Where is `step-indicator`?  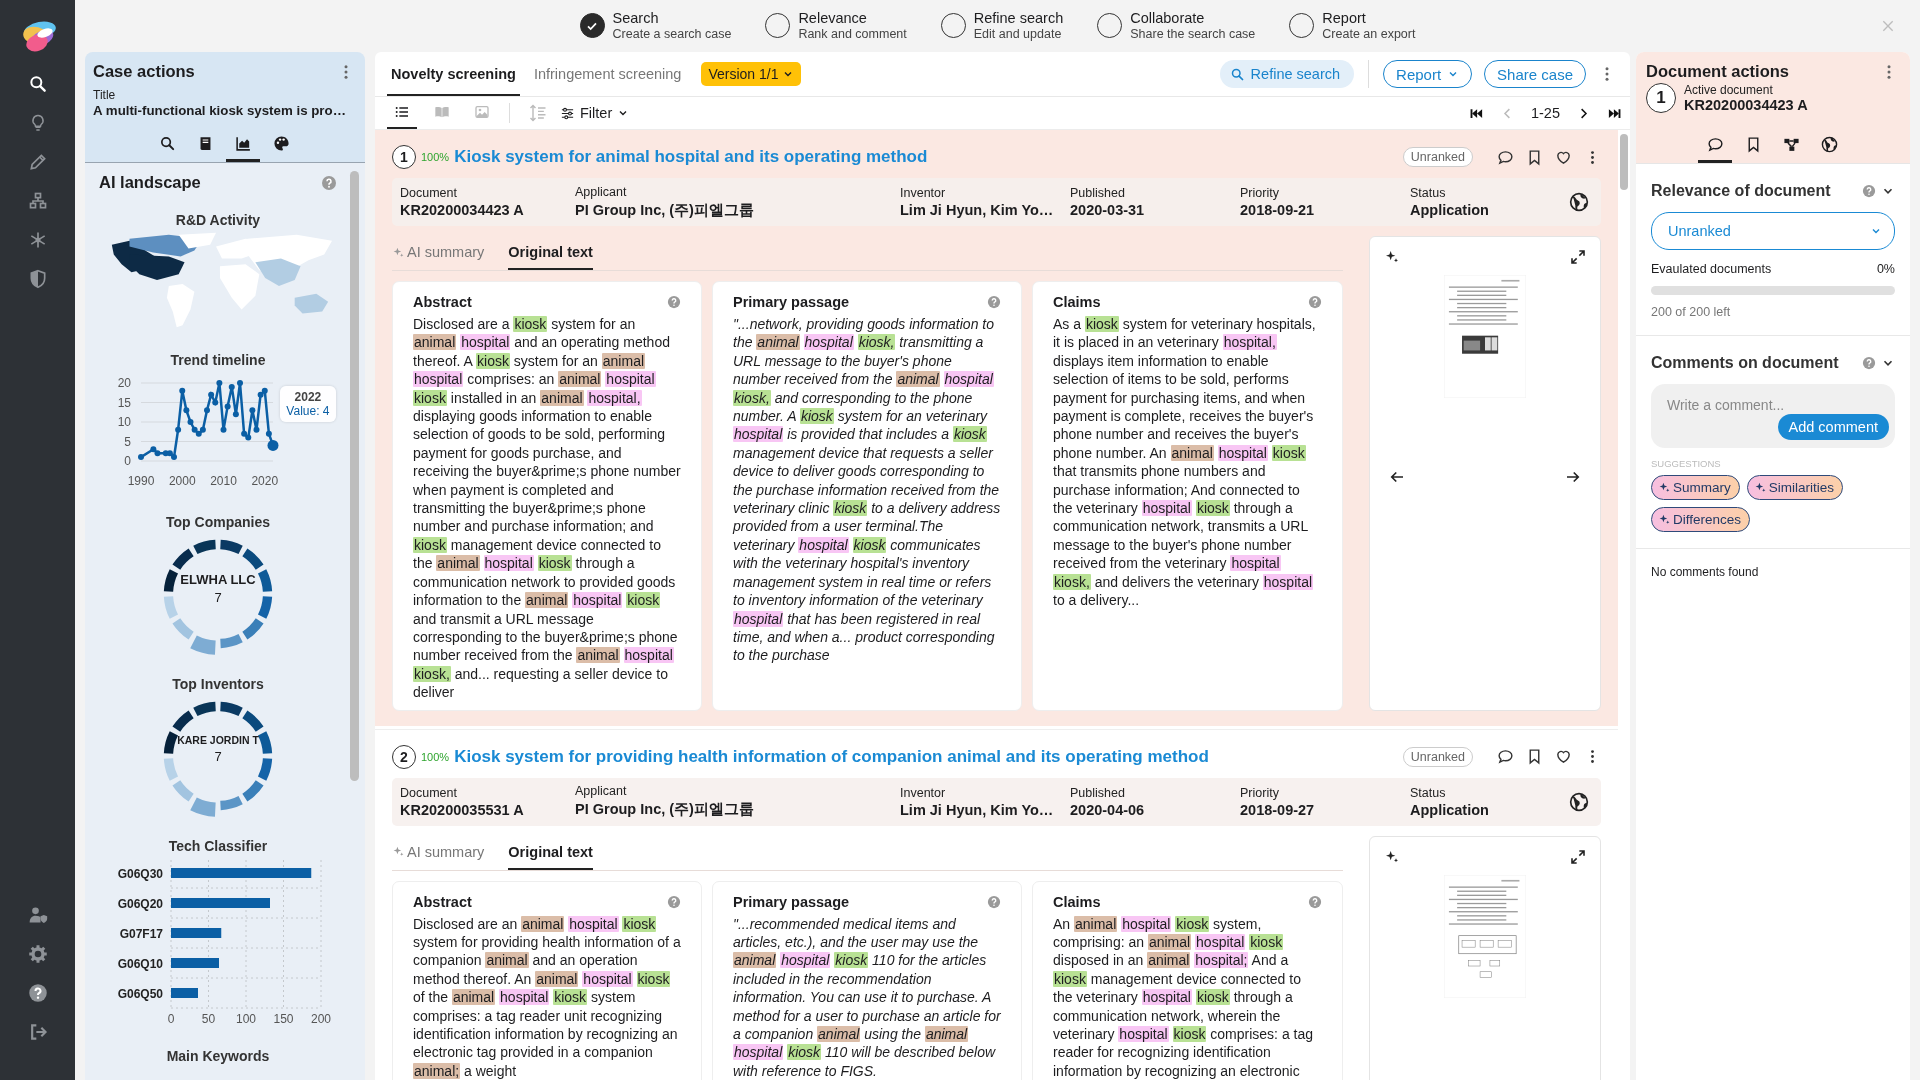 step-indicator is located at coordinates (592, 26).